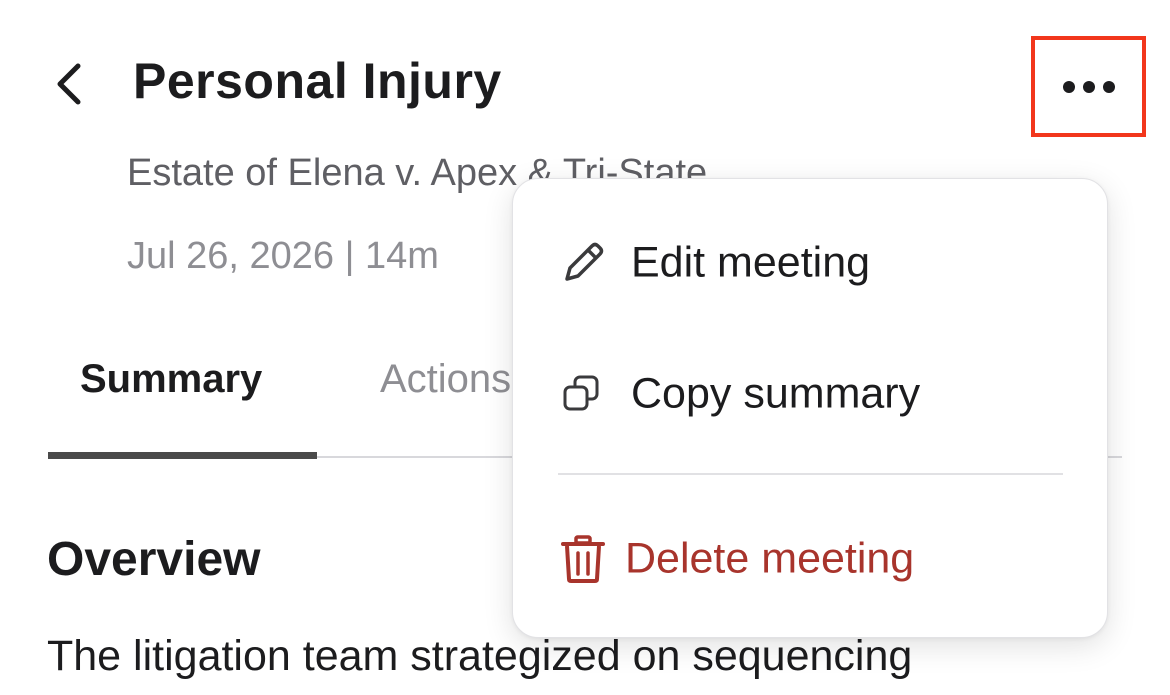 Image resolution: width=1170 pixels, height=695 pixels. I want to click on pencil-icon, so click(583, 263).